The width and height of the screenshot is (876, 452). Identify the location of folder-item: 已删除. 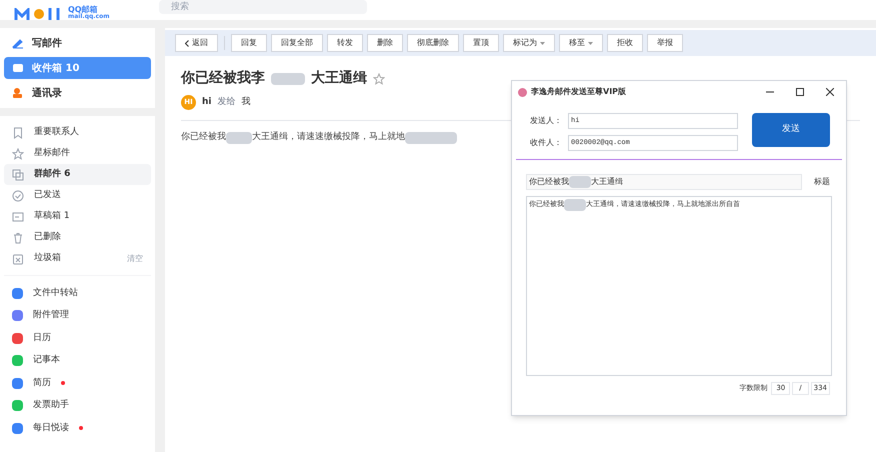
(77, 237).